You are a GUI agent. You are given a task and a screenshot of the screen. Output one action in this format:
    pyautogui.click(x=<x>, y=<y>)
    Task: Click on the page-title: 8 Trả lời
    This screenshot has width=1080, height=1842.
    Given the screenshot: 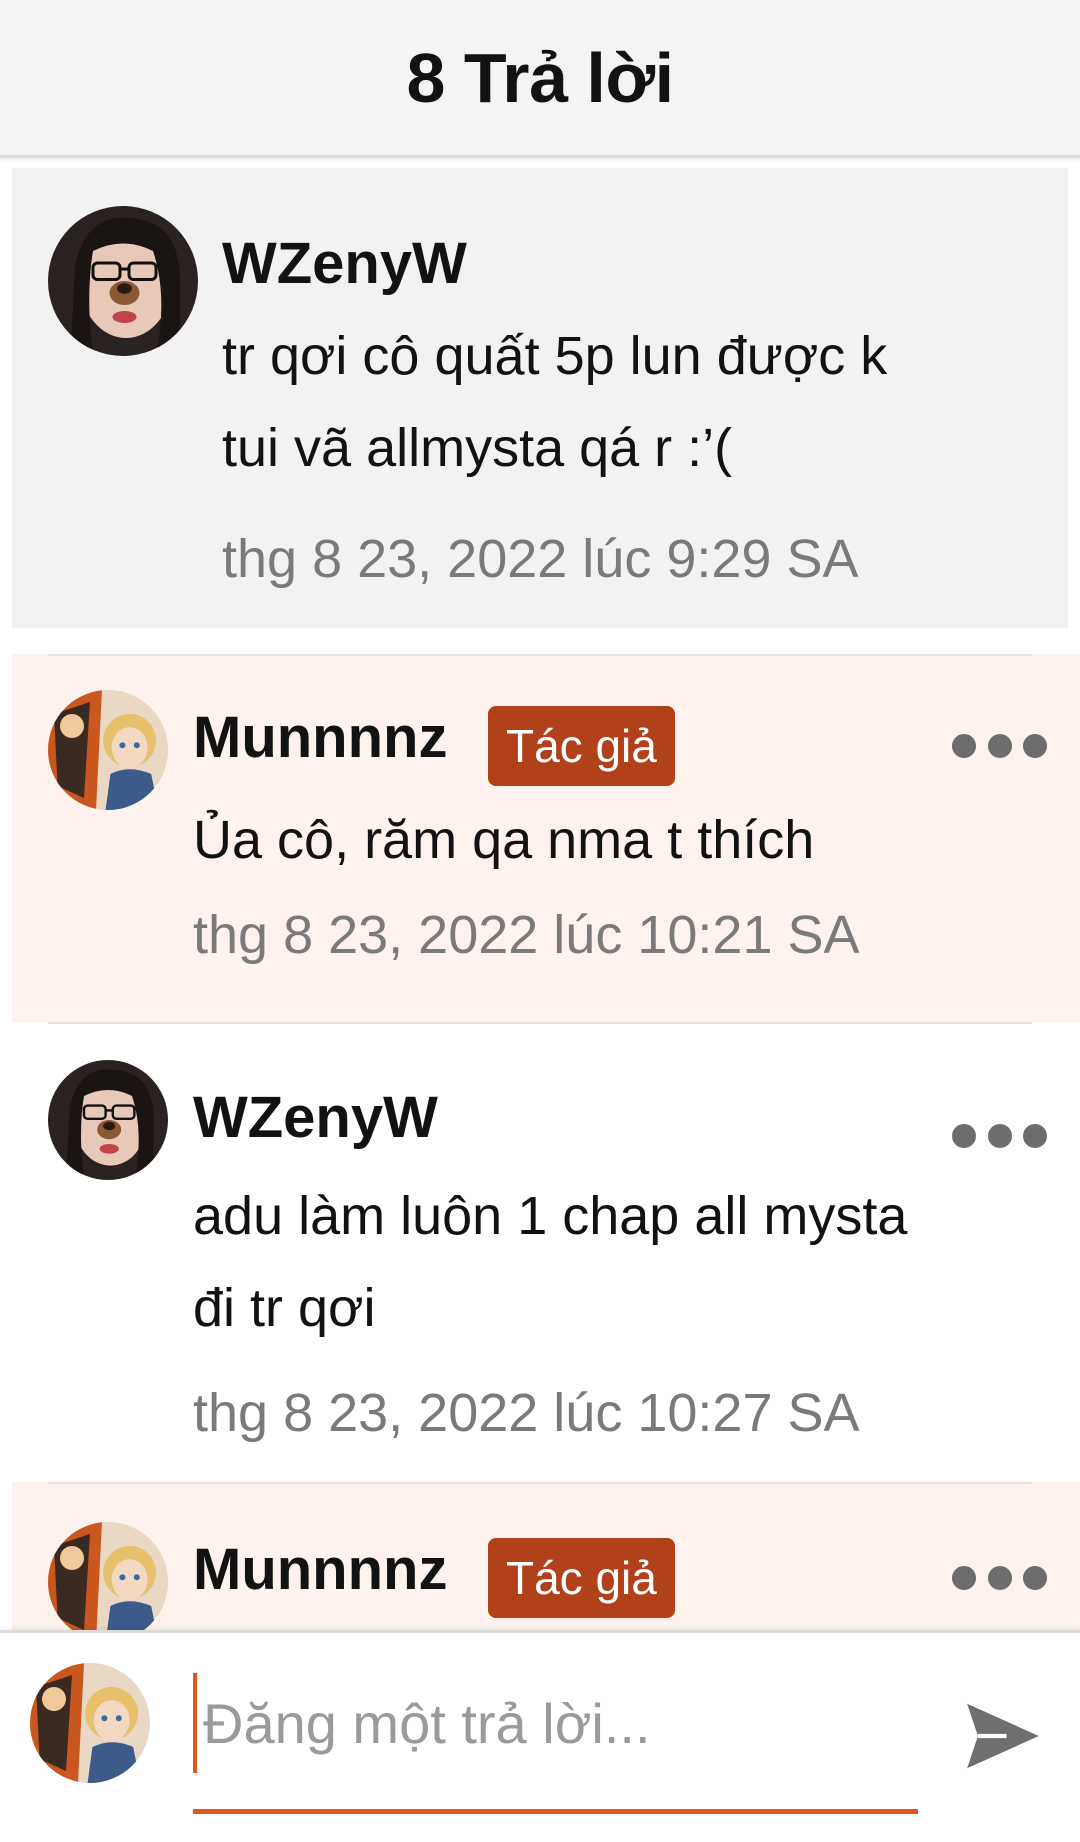 What is the action you would take?
    pyautogui.click(x=540, y=77)
    